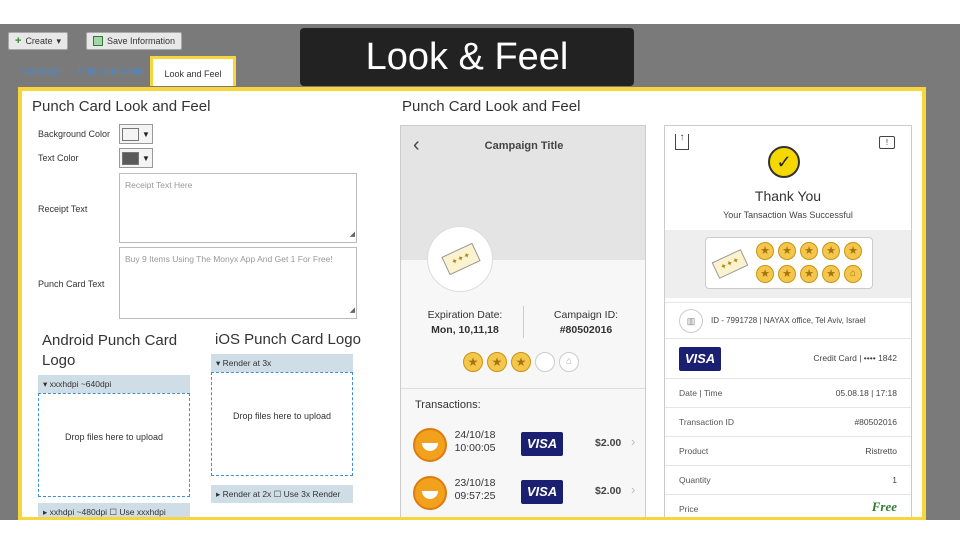  What do you see at coordinates (475, 483) in the screenshot?
I see `transaction-date: 23/10/18` at bounding box center [475, 483].